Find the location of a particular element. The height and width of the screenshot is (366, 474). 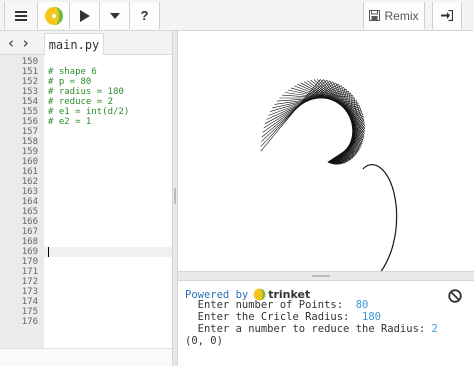

editor-status-bar is located at coordinates (86, 357).